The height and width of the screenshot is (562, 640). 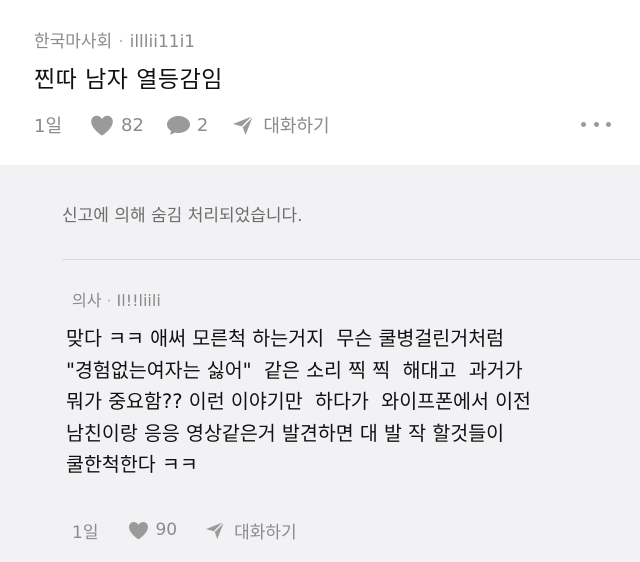 I want to click on speech-bubble-icon, so click(x=178, y=125).